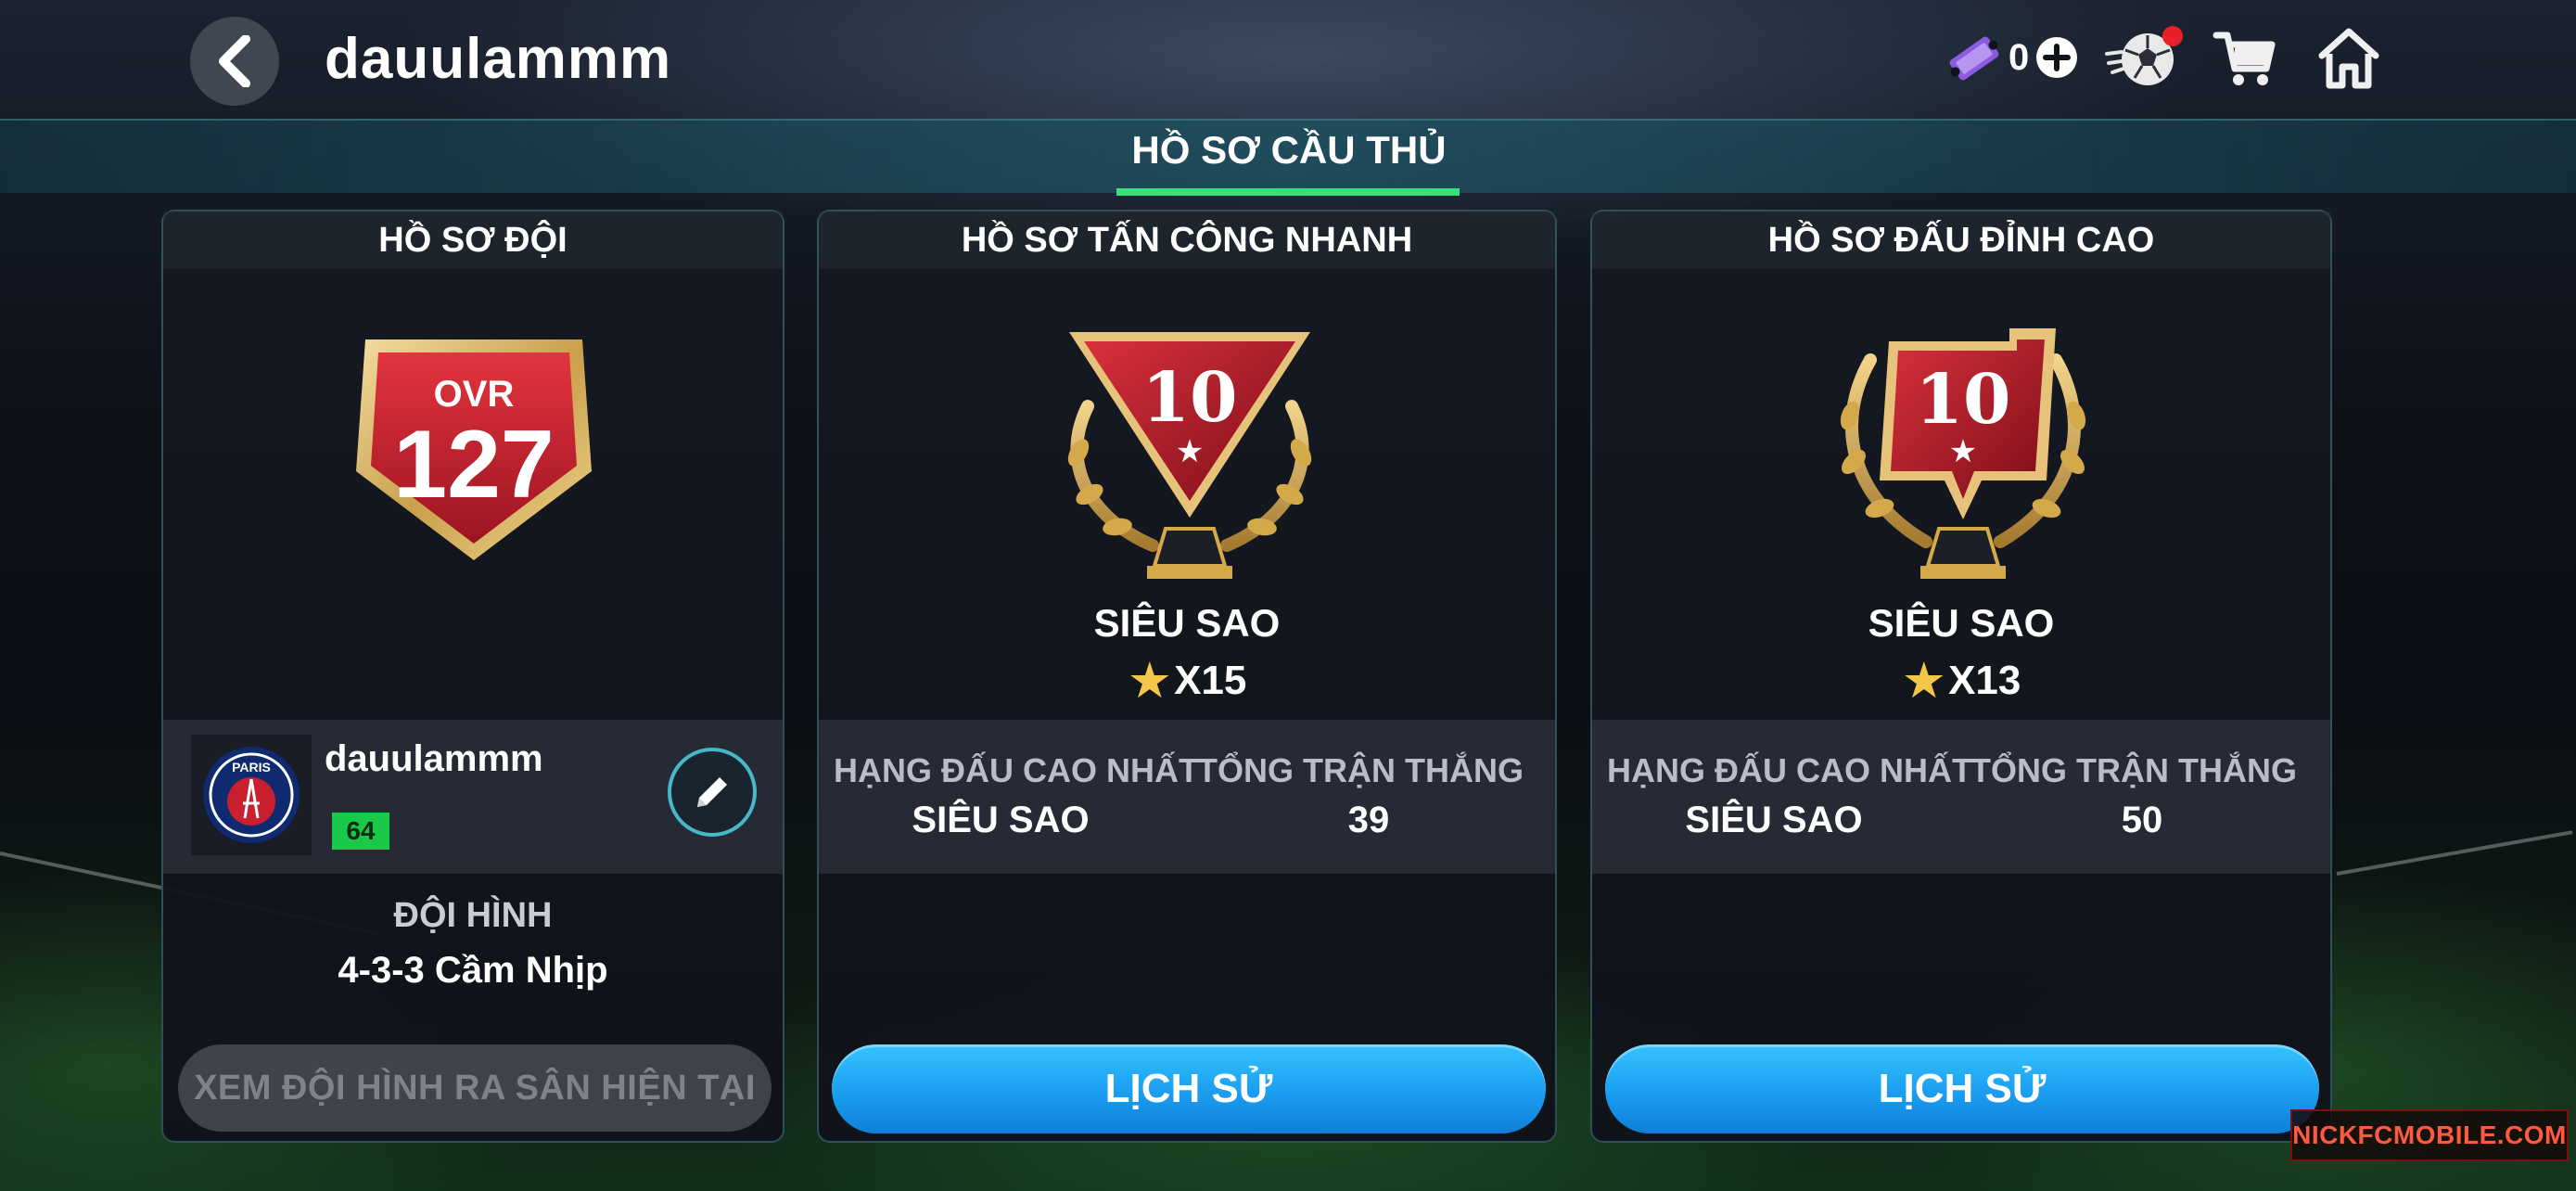  What do you see at coordinates (2454, 853) in the screenshot?
I see `pitch-line` at bounding box center [2454, 853].